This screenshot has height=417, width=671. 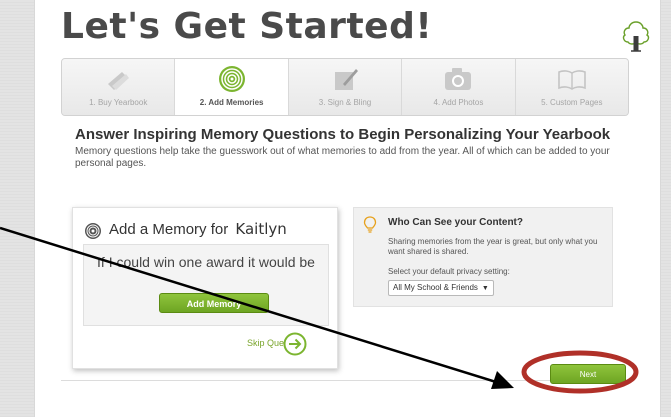 I want to click on yearbook-ticket-icon, so click(x=119, y=81).